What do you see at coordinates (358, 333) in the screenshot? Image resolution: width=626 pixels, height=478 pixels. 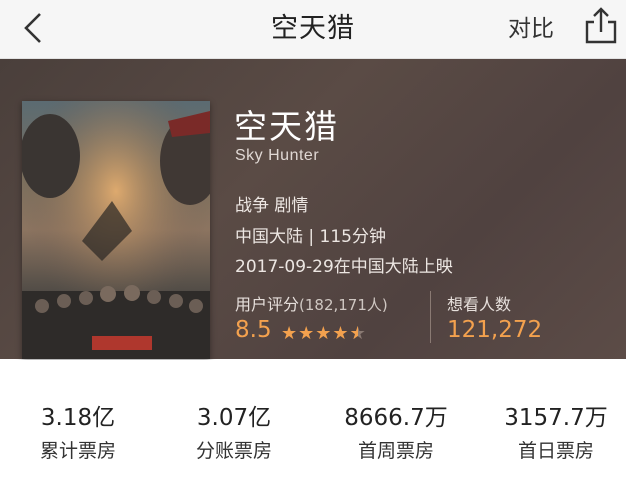 I see `half-star-icon: ★★` at bounding box center [358, 333].